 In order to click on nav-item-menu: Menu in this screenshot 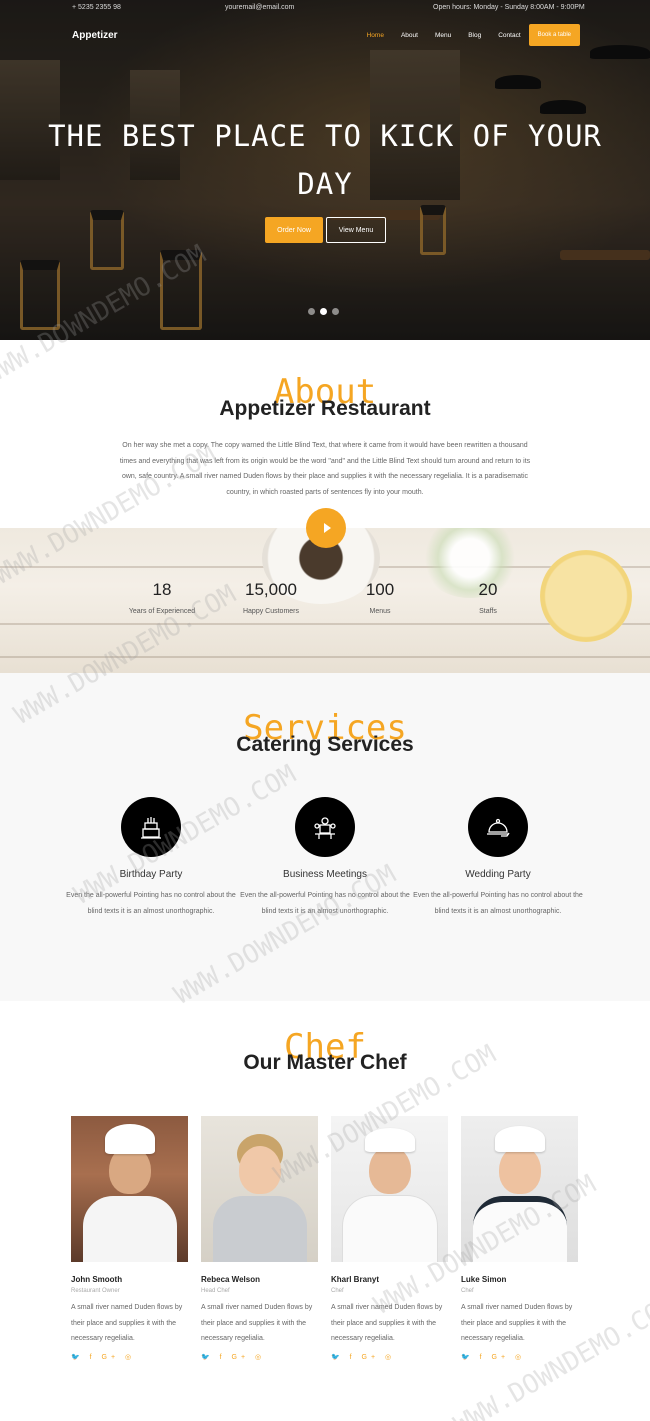, I will do `click(443, 35)`.